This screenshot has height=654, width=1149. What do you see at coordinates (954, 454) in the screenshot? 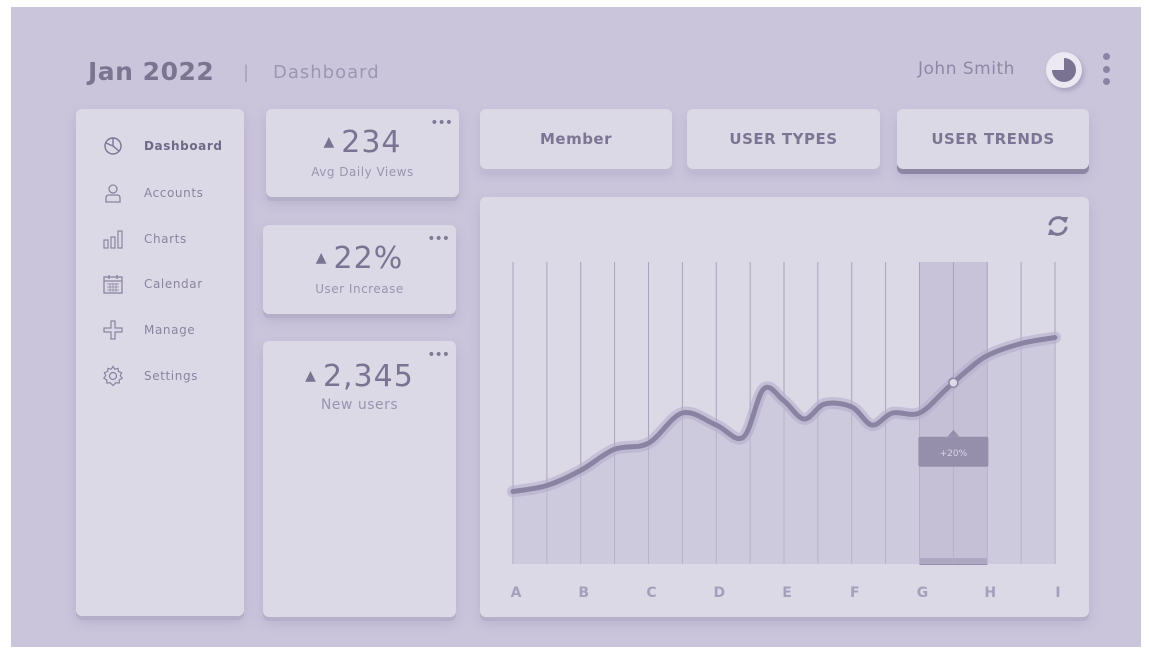
I see `tooltip-label: +20%` at bounding box center [954, 454].